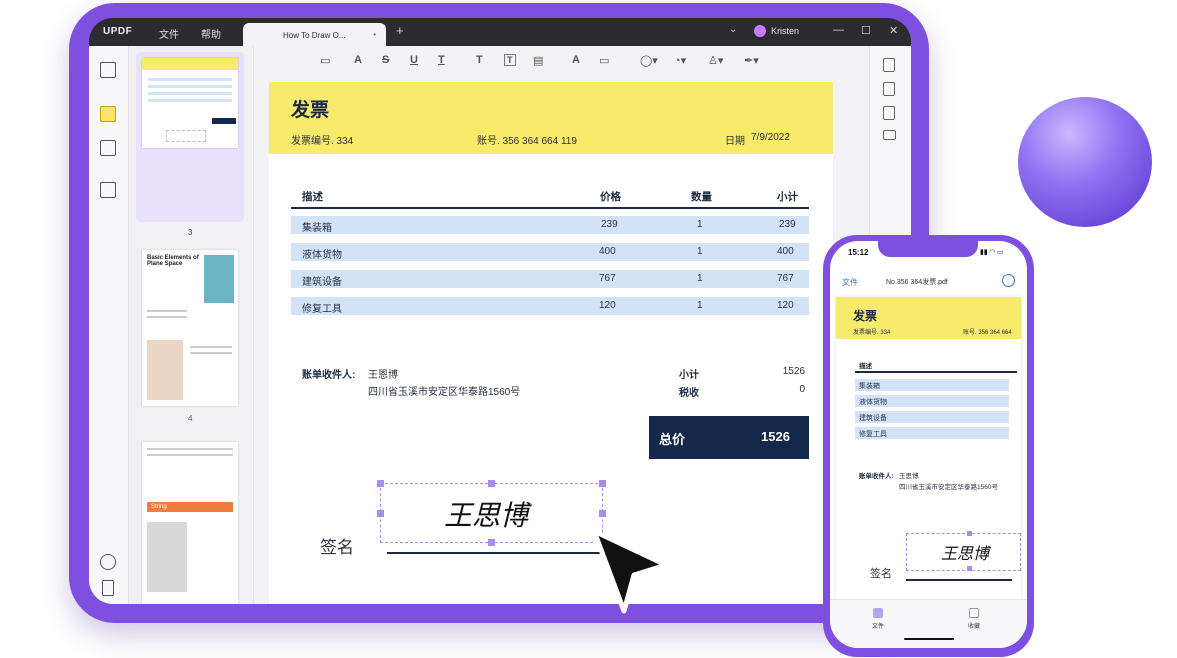 This screenshot has width=1177, height=658. I want to click on signature-field: 王思博, so click(491, 513).